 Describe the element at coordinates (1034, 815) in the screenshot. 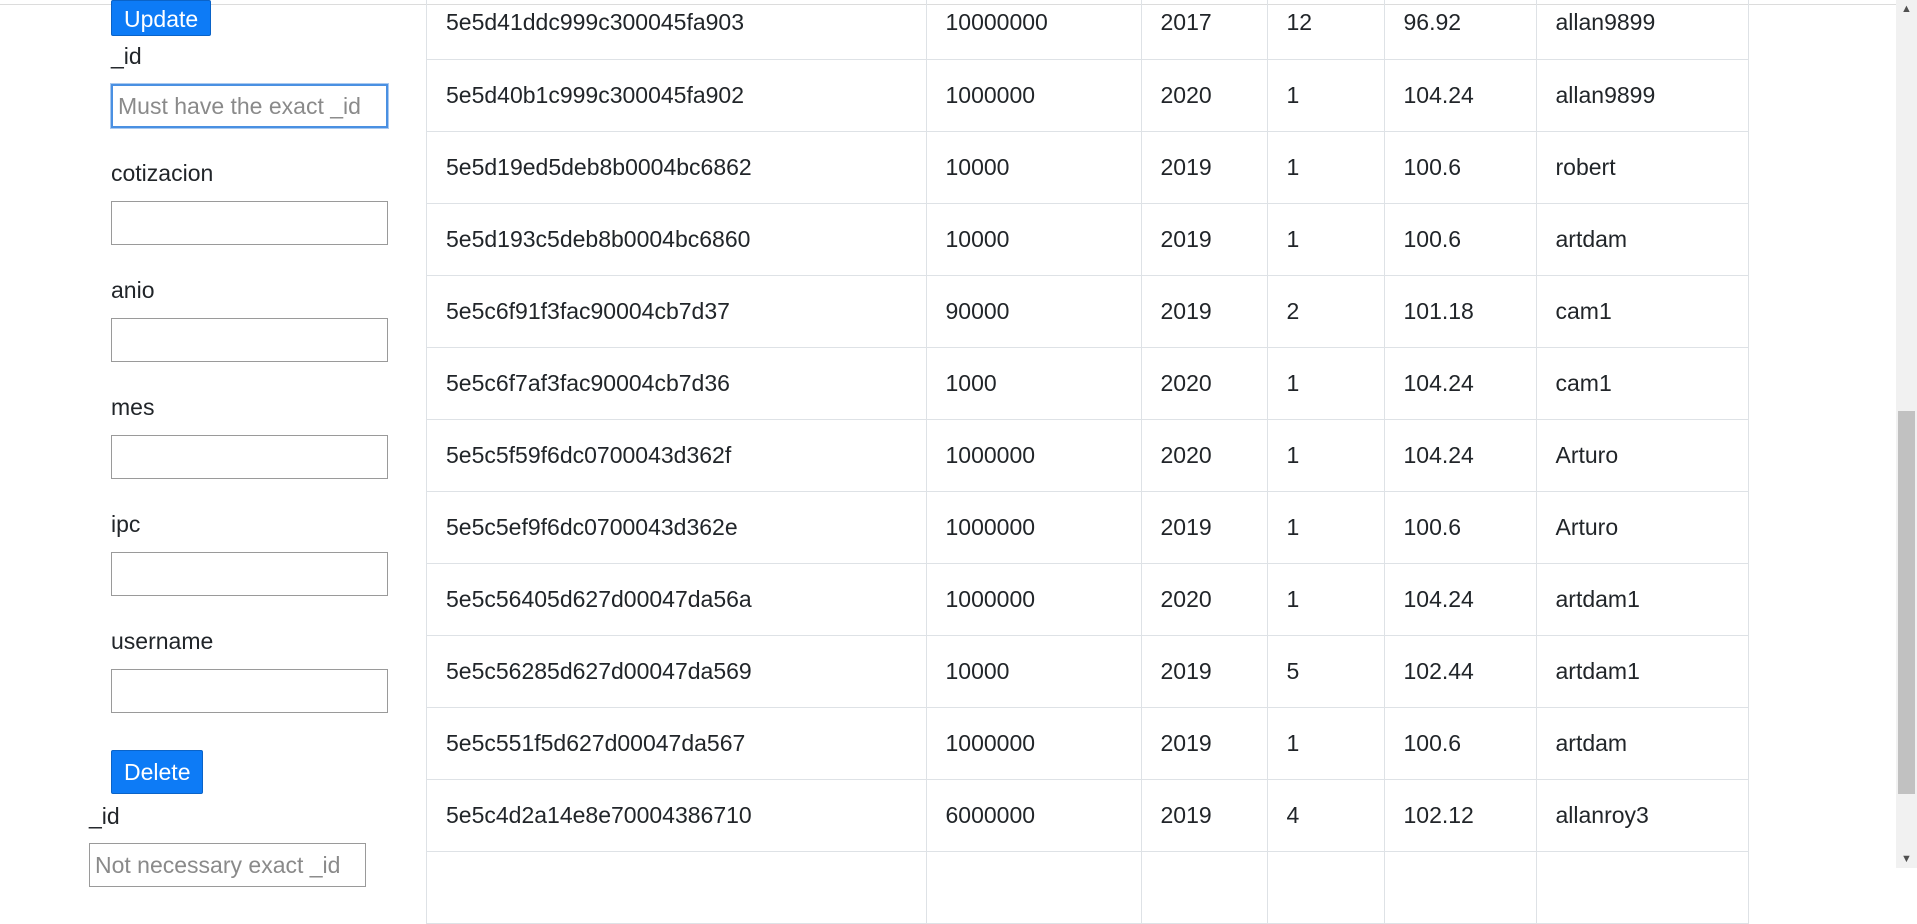

I see `cotizacion-cell: 6000000` at that location.